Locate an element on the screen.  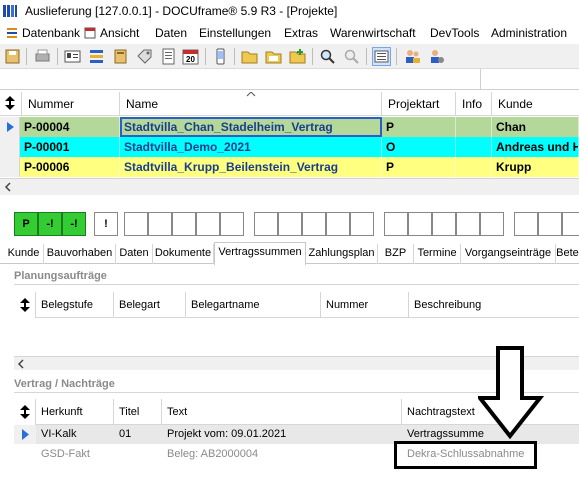
status-box-p: P is located at coordinates (26, 224).